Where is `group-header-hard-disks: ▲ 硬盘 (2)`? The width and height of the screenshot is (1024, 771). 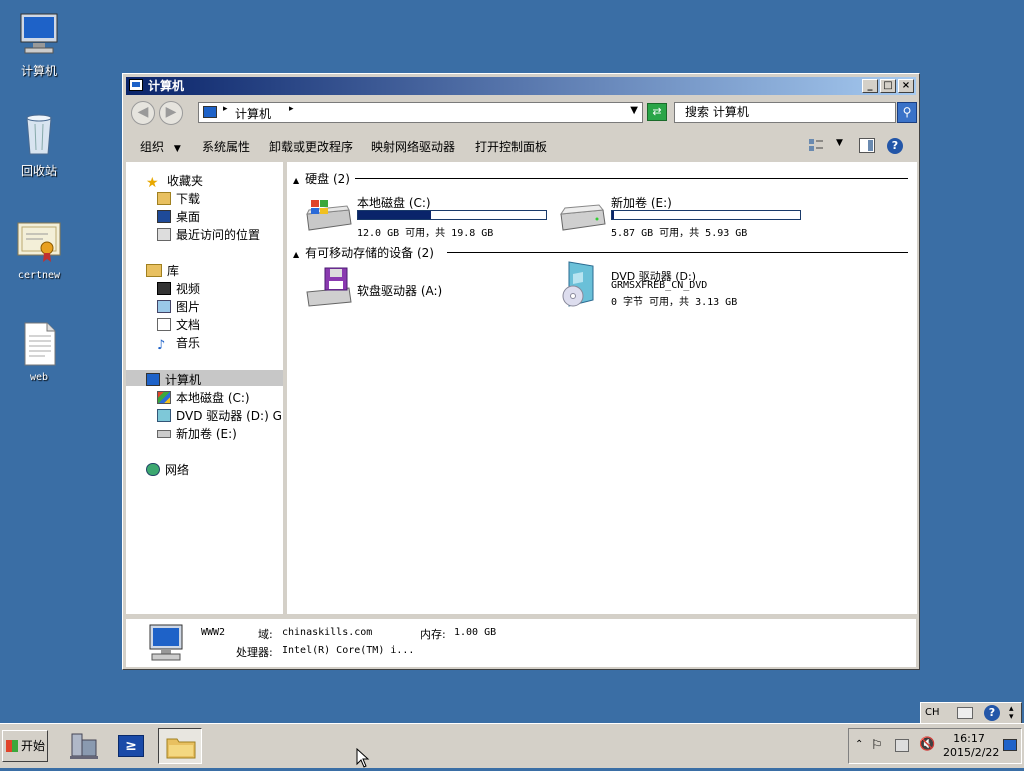 group-header-hard-disks: ▲ 硬盘 (2) is located at coordinates (321, 178).